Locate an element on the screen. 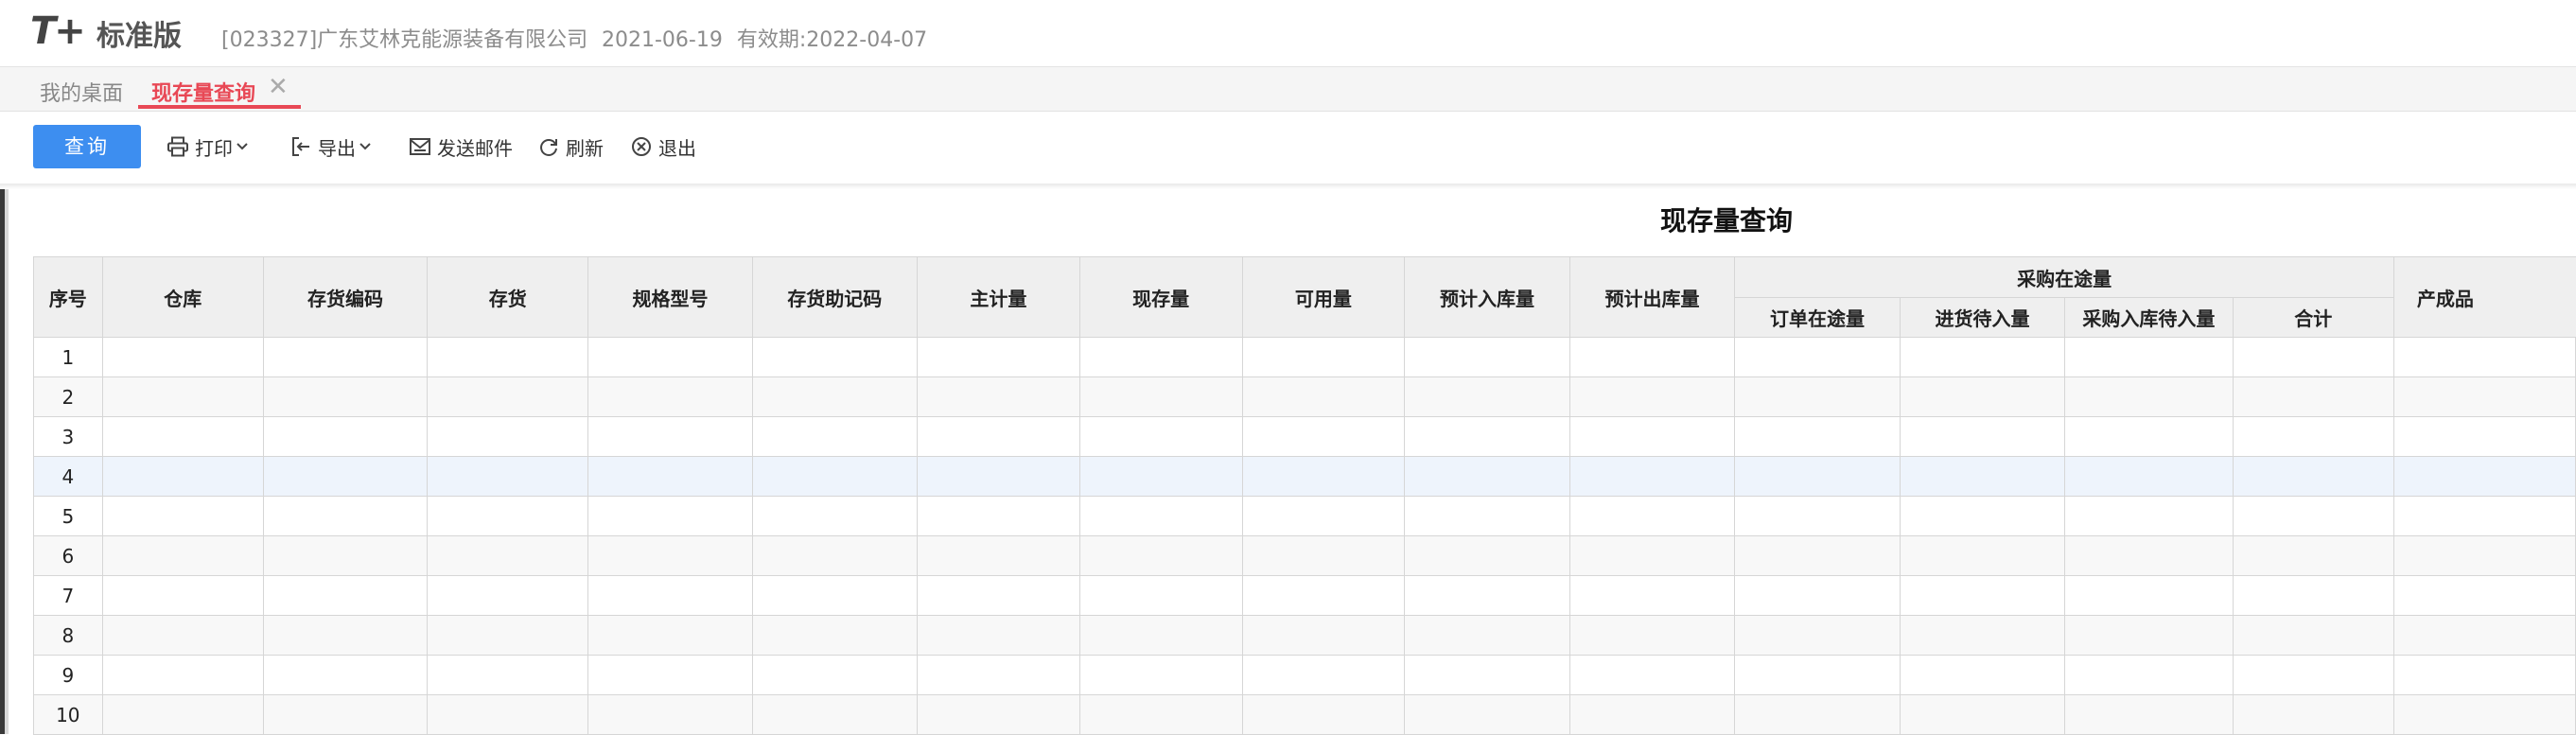 This screenshot has width=2576, height=735. table-row: 5 is located at coordinates (1305, 516).